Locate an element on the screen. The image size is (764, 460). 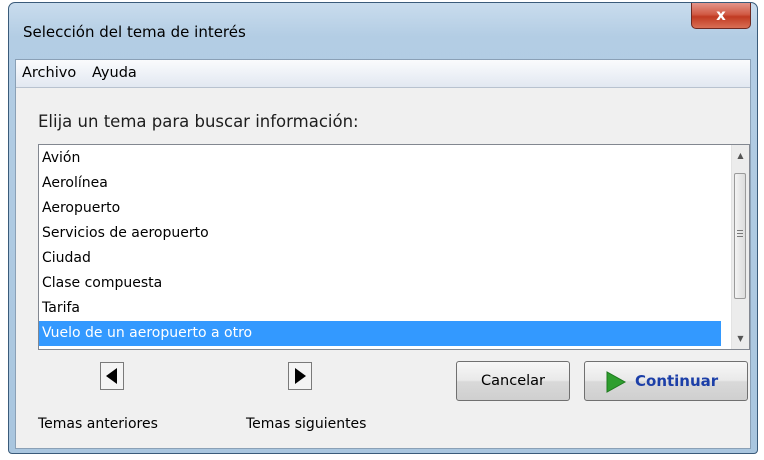
list-item-ciudad: Ciudad is located at coordinates (380, 258).